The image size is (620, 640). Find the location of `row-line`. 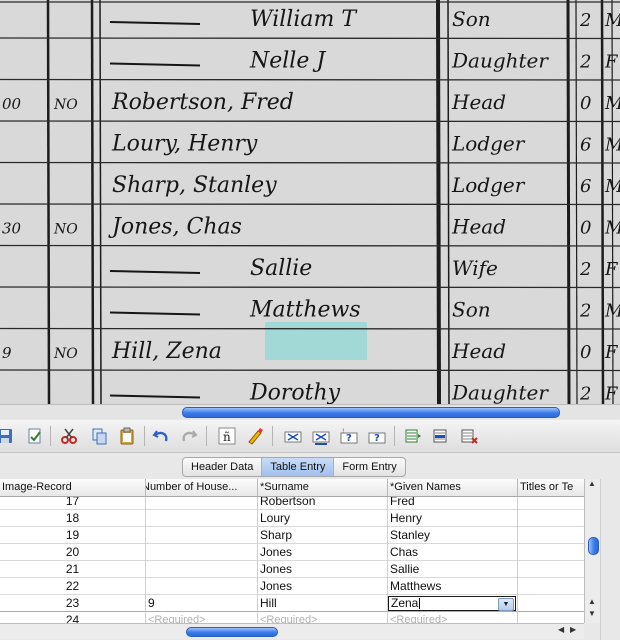

row-line is located at coordinates (310, 162).